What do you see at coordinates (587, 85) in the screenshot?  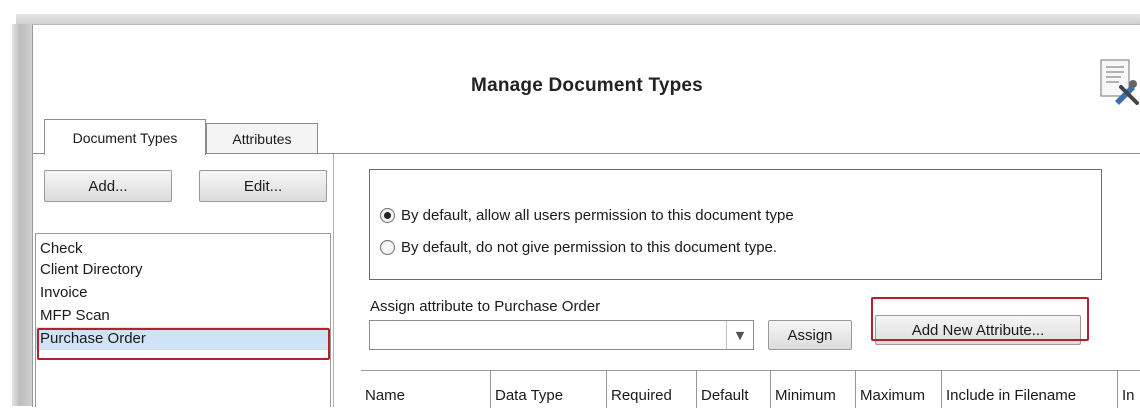 I see `page-title: Manage Document Types` at bounding box center [587, 85].